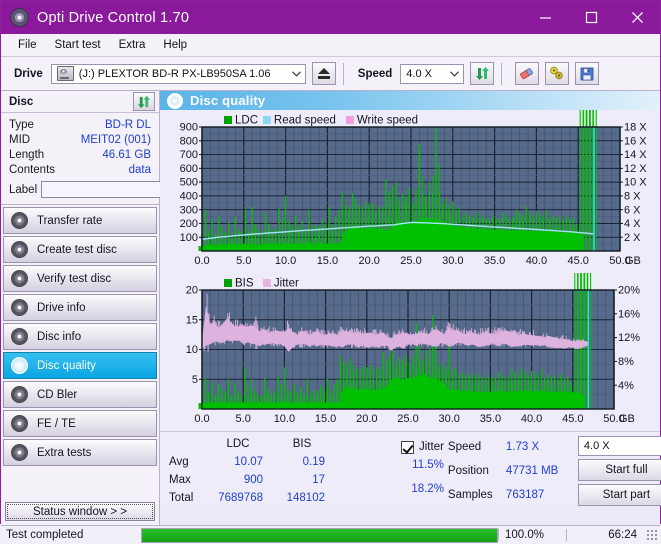  I want to click on status-window-button: Status window > >, so click(80, 511).